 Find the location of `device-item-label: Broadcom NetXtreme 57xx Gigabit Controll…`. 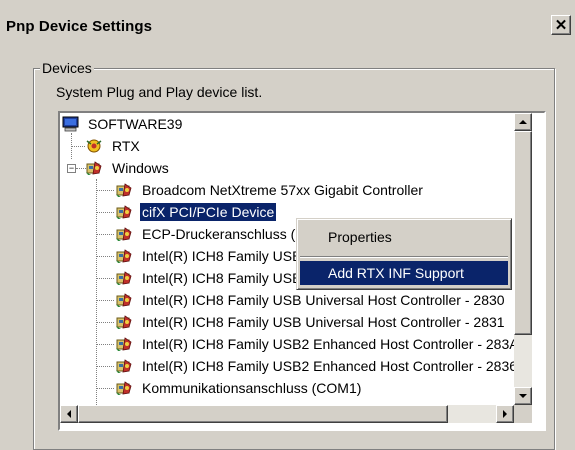

device-item-label: Broadcom NetXtreme 57xx Gigabit Controll… is located at coordinates (282, 190).